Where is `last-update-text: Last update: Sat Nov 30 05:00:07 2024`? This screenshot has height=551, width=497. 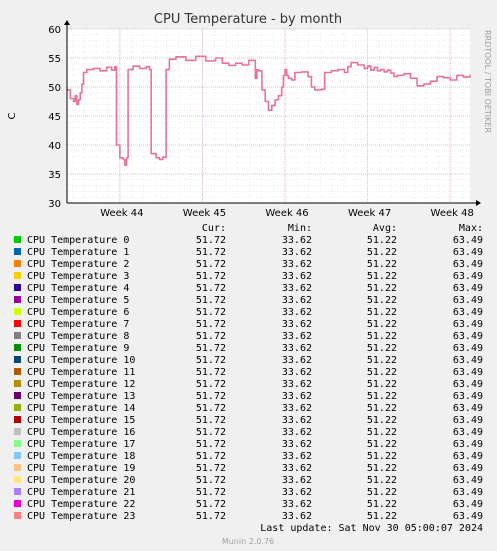
last-update-text: Last update: Sat Nov 30 05:00:07 2024 is located at coordinates (371, 528).